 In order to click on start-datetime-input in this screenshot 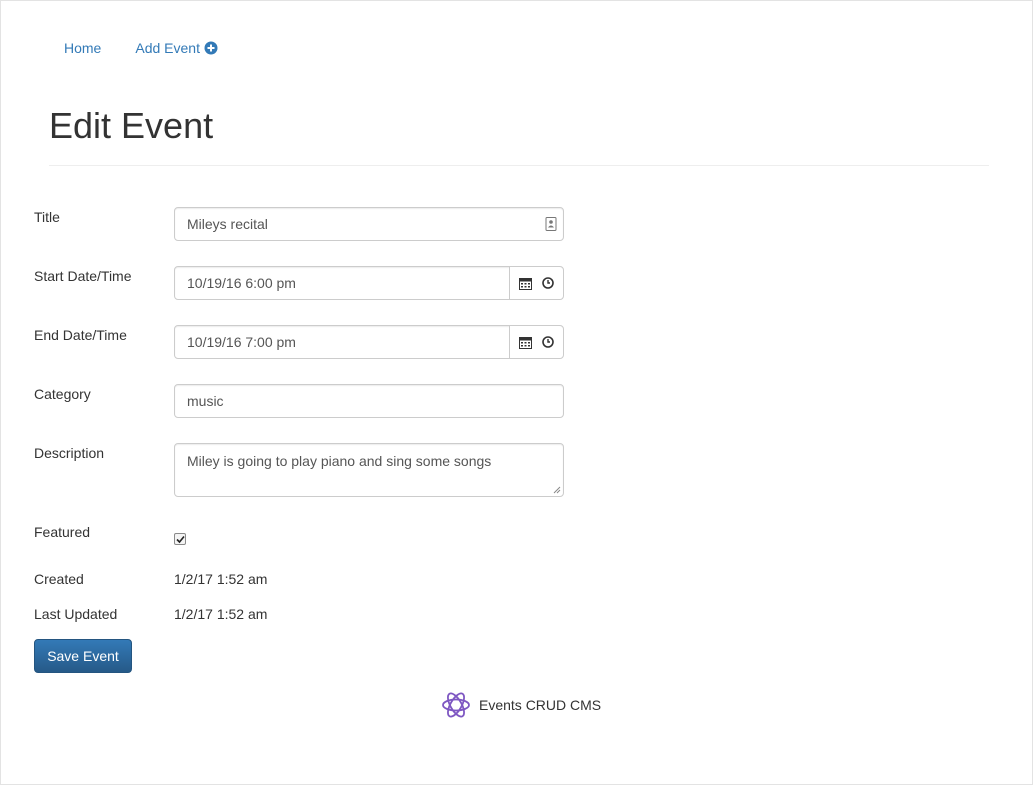, I will do `click(342, 283)`.